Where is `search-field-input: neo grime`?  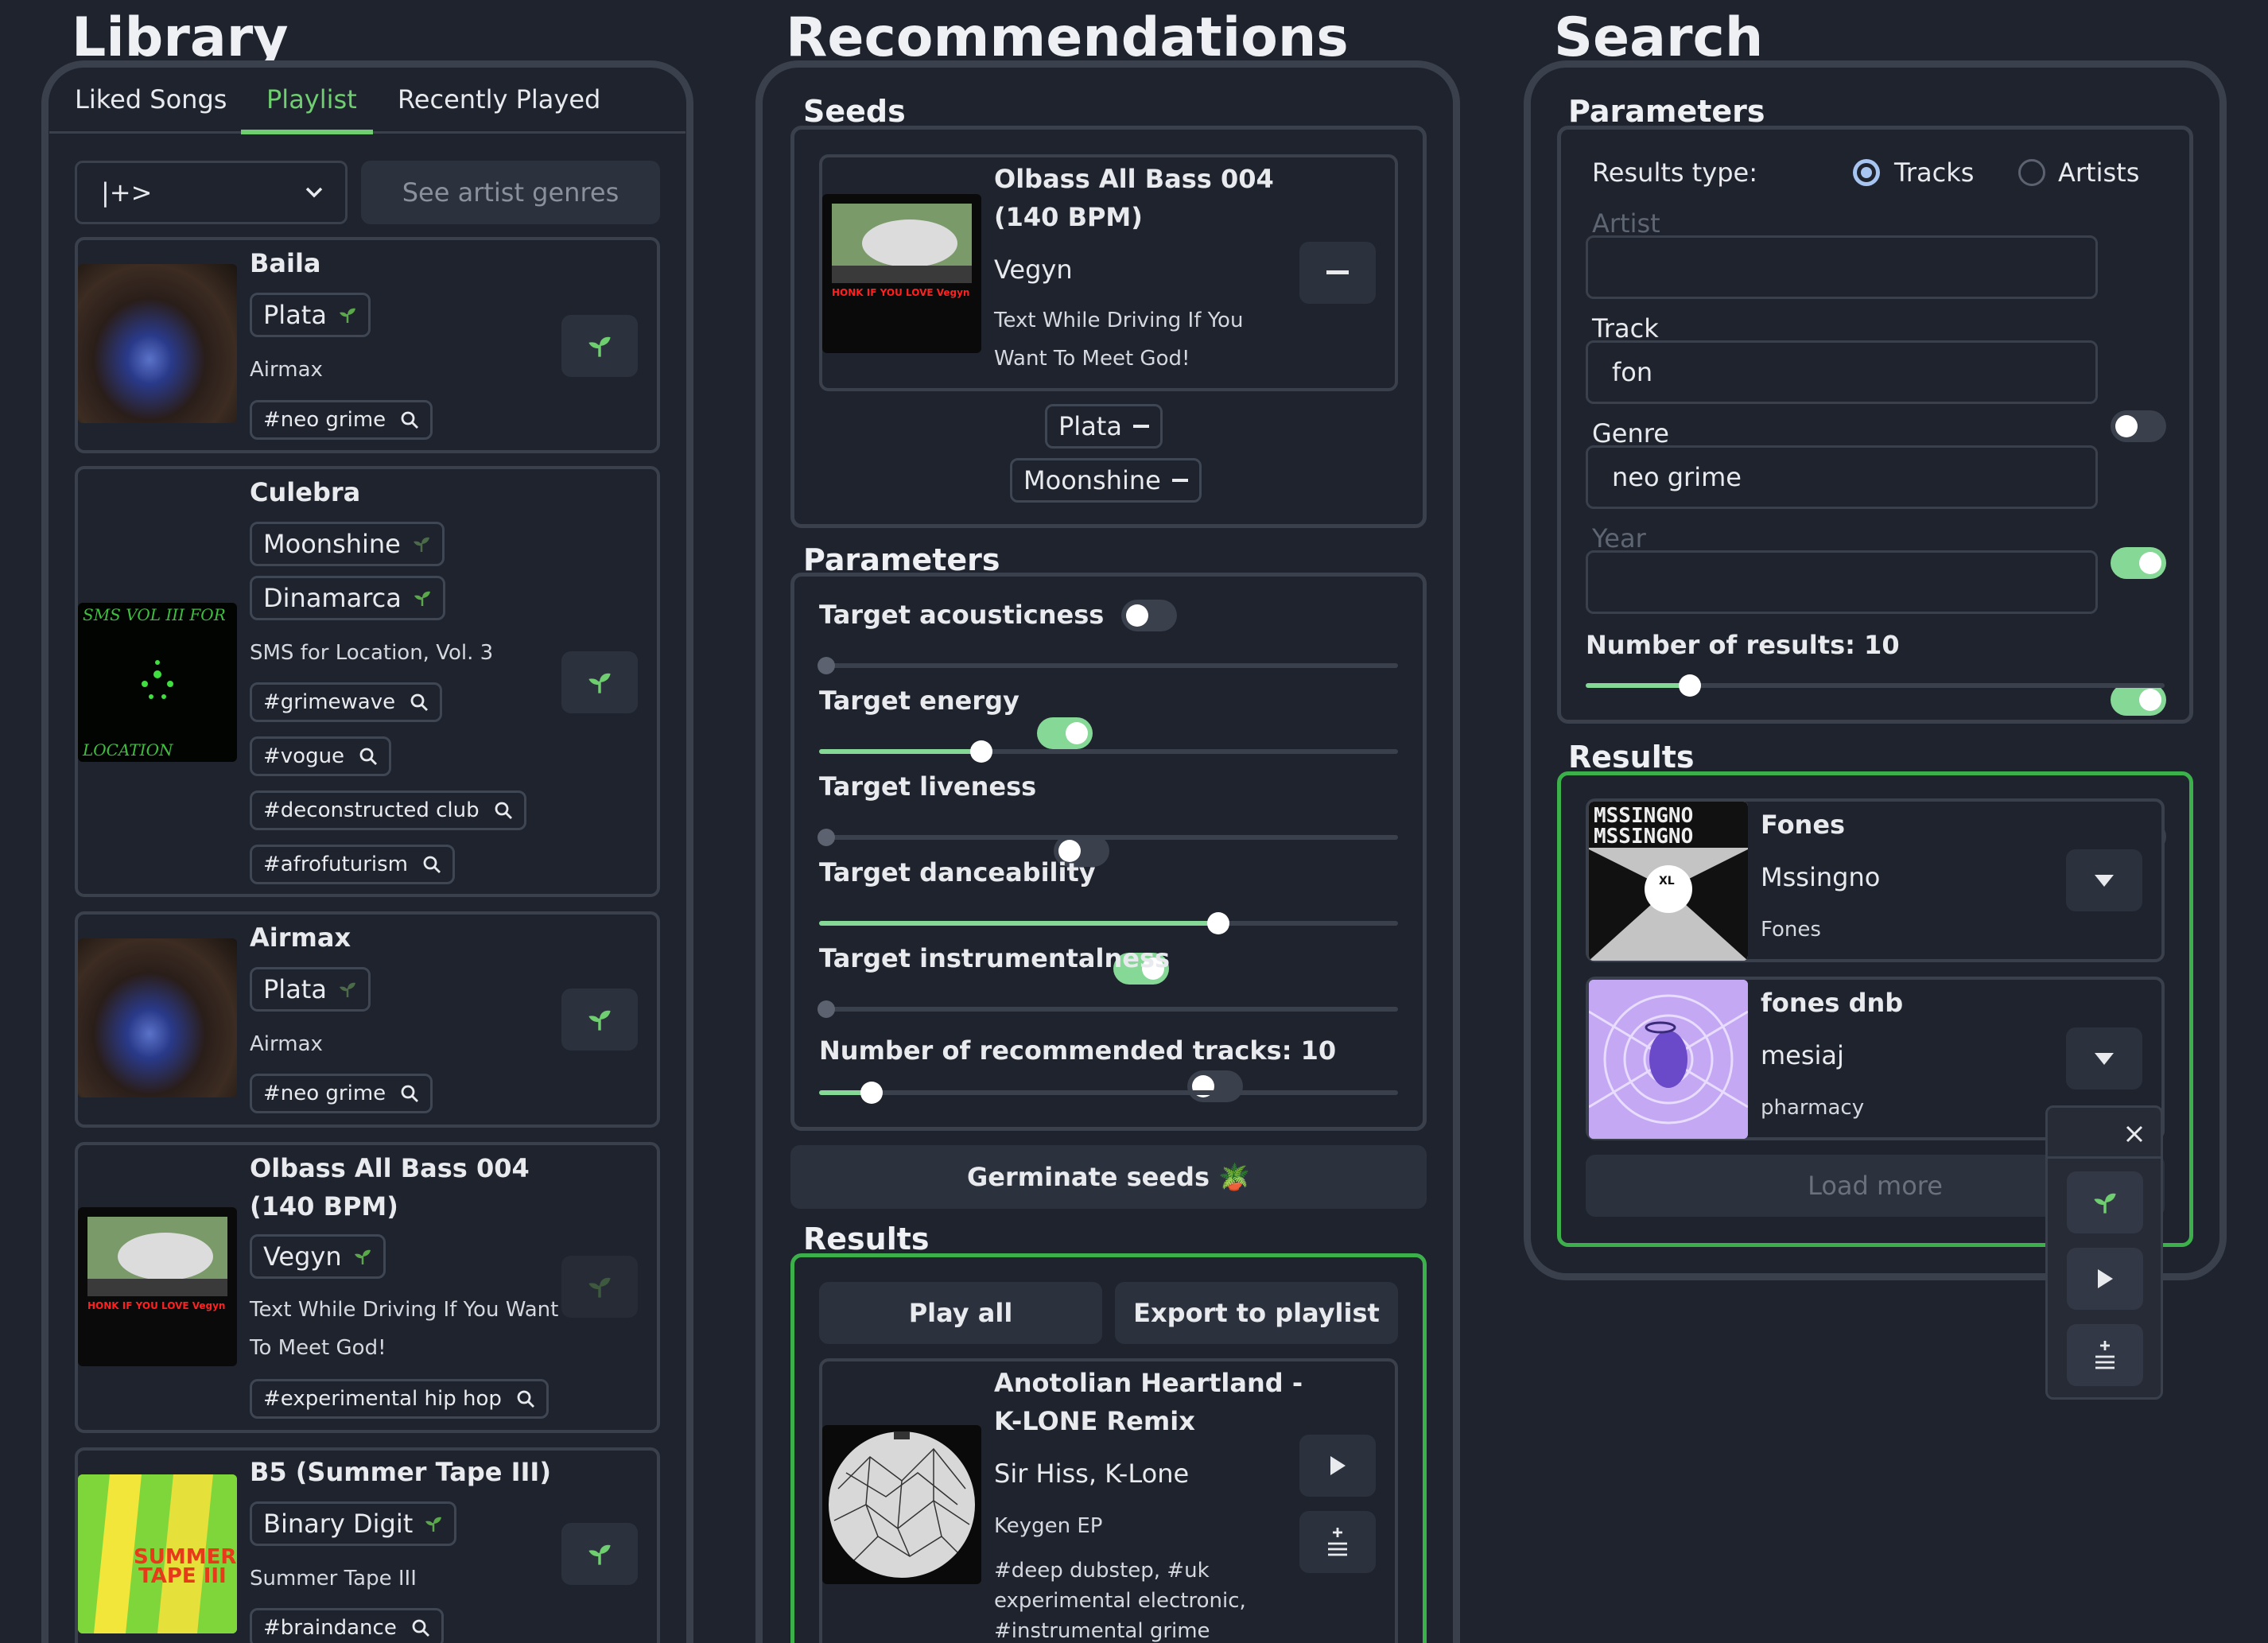 search-field-input: neo grime is located at coordinates (1842, 477).